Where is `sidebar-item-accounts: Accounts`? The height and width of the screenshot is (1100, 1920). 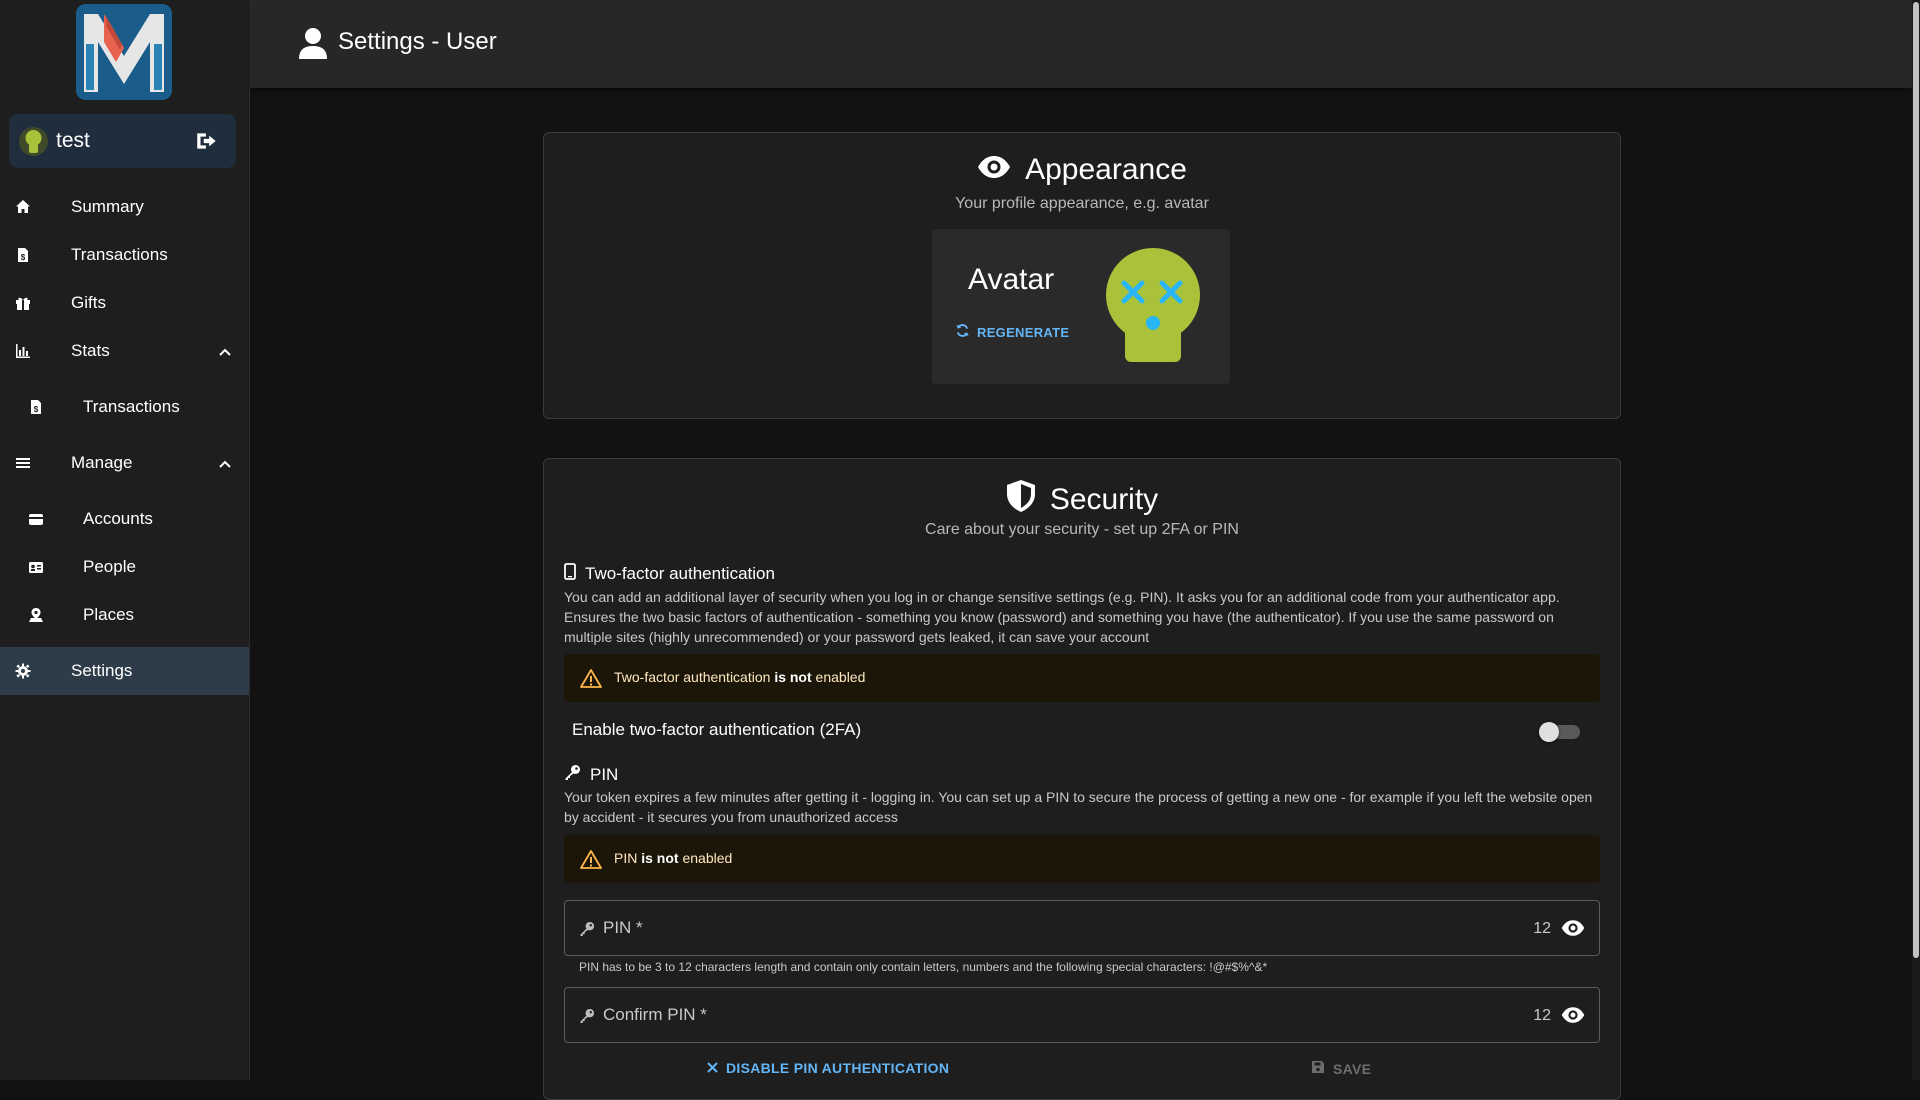
sidebar-item-accounts: Accounts is located at coordinates (124, 519).